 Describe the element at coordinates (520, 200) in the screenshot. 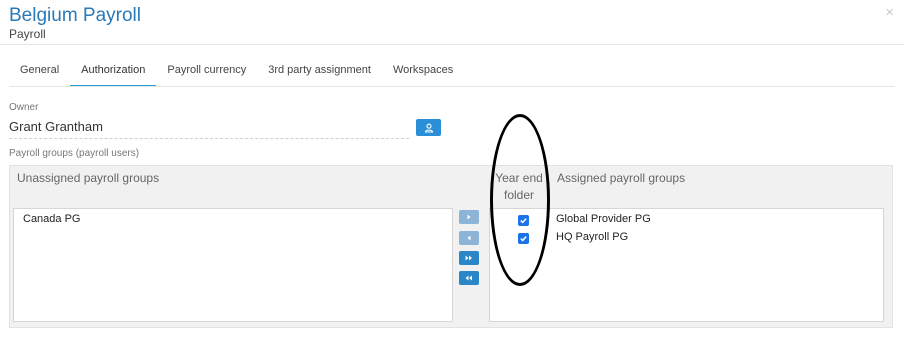

I see `annotation-ellipse` at that location.